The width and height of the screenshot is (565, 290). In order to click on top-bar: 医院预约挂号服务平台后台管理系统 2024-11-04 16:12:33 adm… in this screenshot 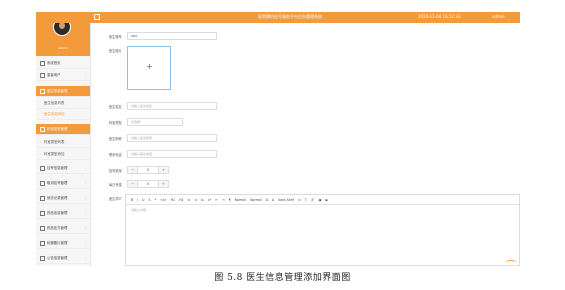, I will do `click(278, 17)`.